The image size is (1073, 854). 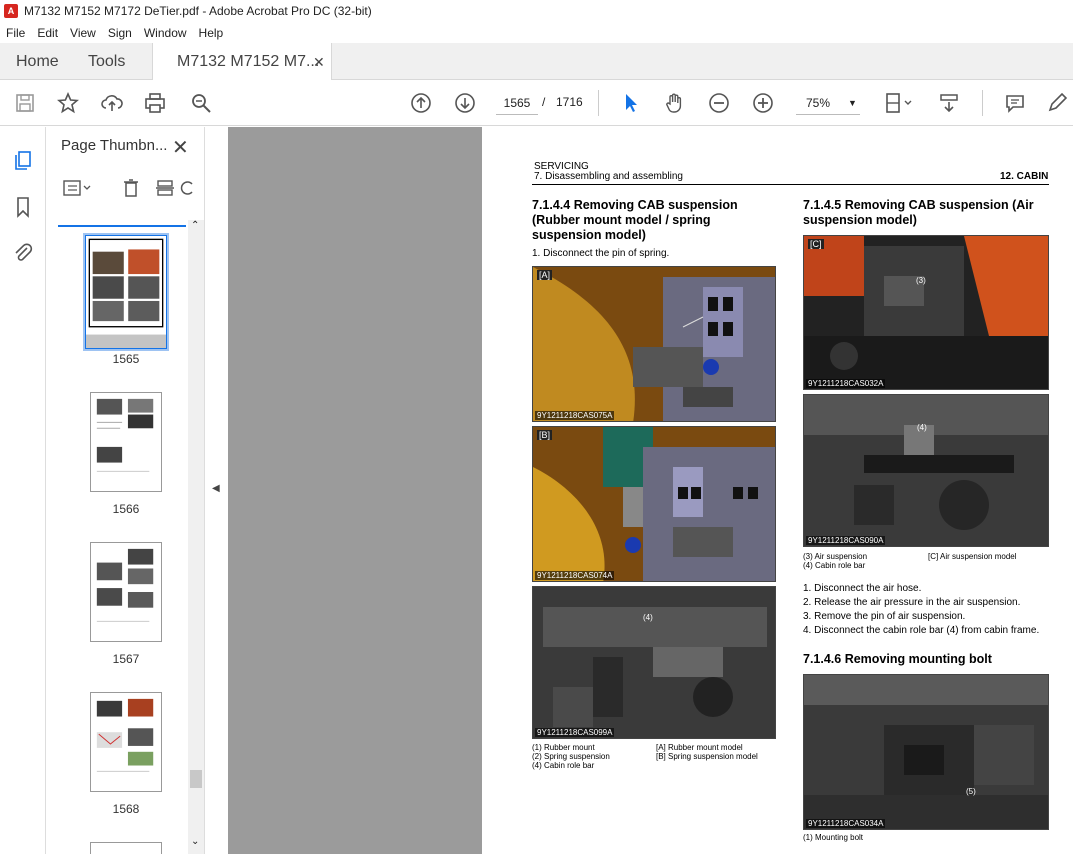 What do you see at coordinates (790, 184) in the screenshot?
I see `header-rule` at bounding box center [790, 184].